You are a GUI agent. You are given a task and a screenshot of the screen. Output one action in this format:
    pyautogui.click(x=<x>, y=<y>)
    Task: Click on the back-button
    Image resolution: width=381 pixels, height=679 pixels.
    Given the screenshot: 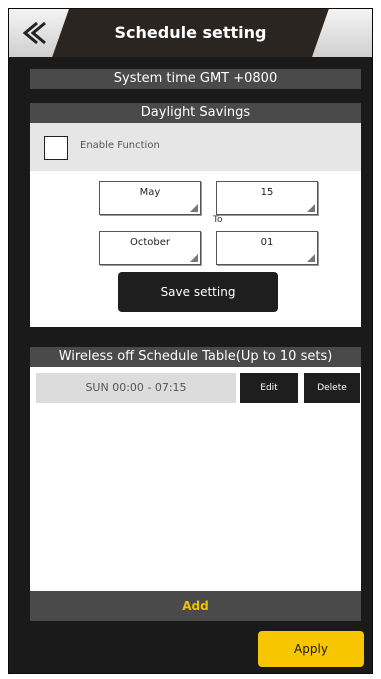 What is the action you would take?
    pyautogui.click(x=34, y=33)
    